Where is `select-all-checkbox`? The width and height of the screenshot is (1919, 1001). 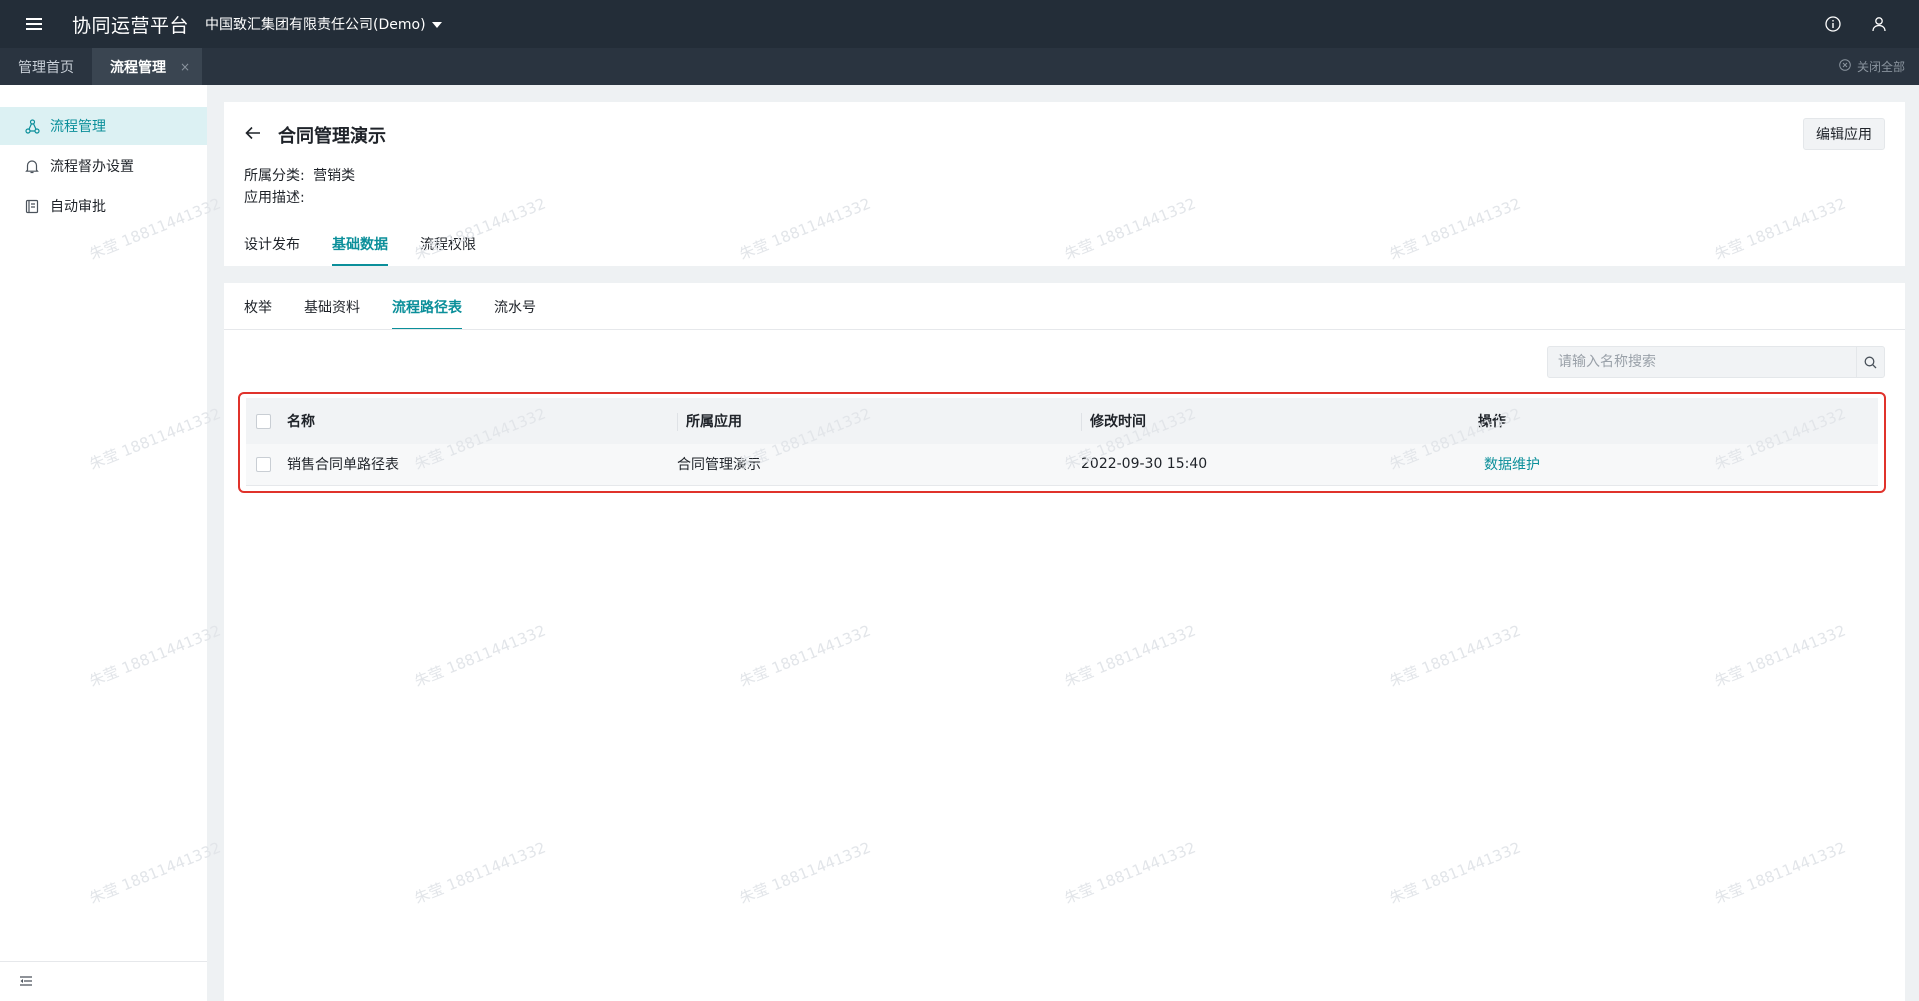 select-all-checkbox is located at coordinates (263, 421).